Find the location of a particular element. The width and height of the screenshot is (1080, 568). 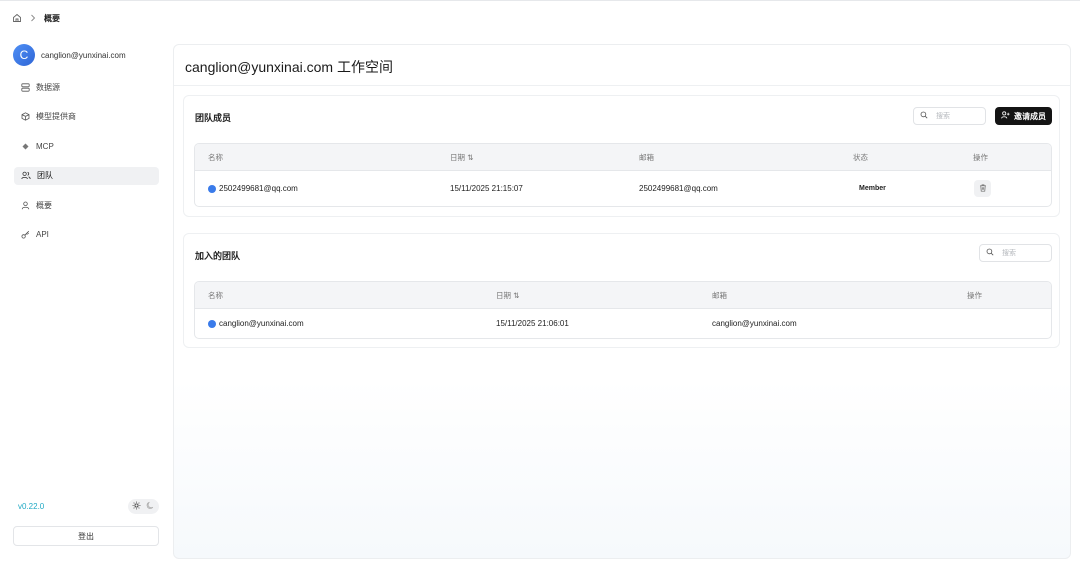

key-icon is located at coordinates (25, 234).